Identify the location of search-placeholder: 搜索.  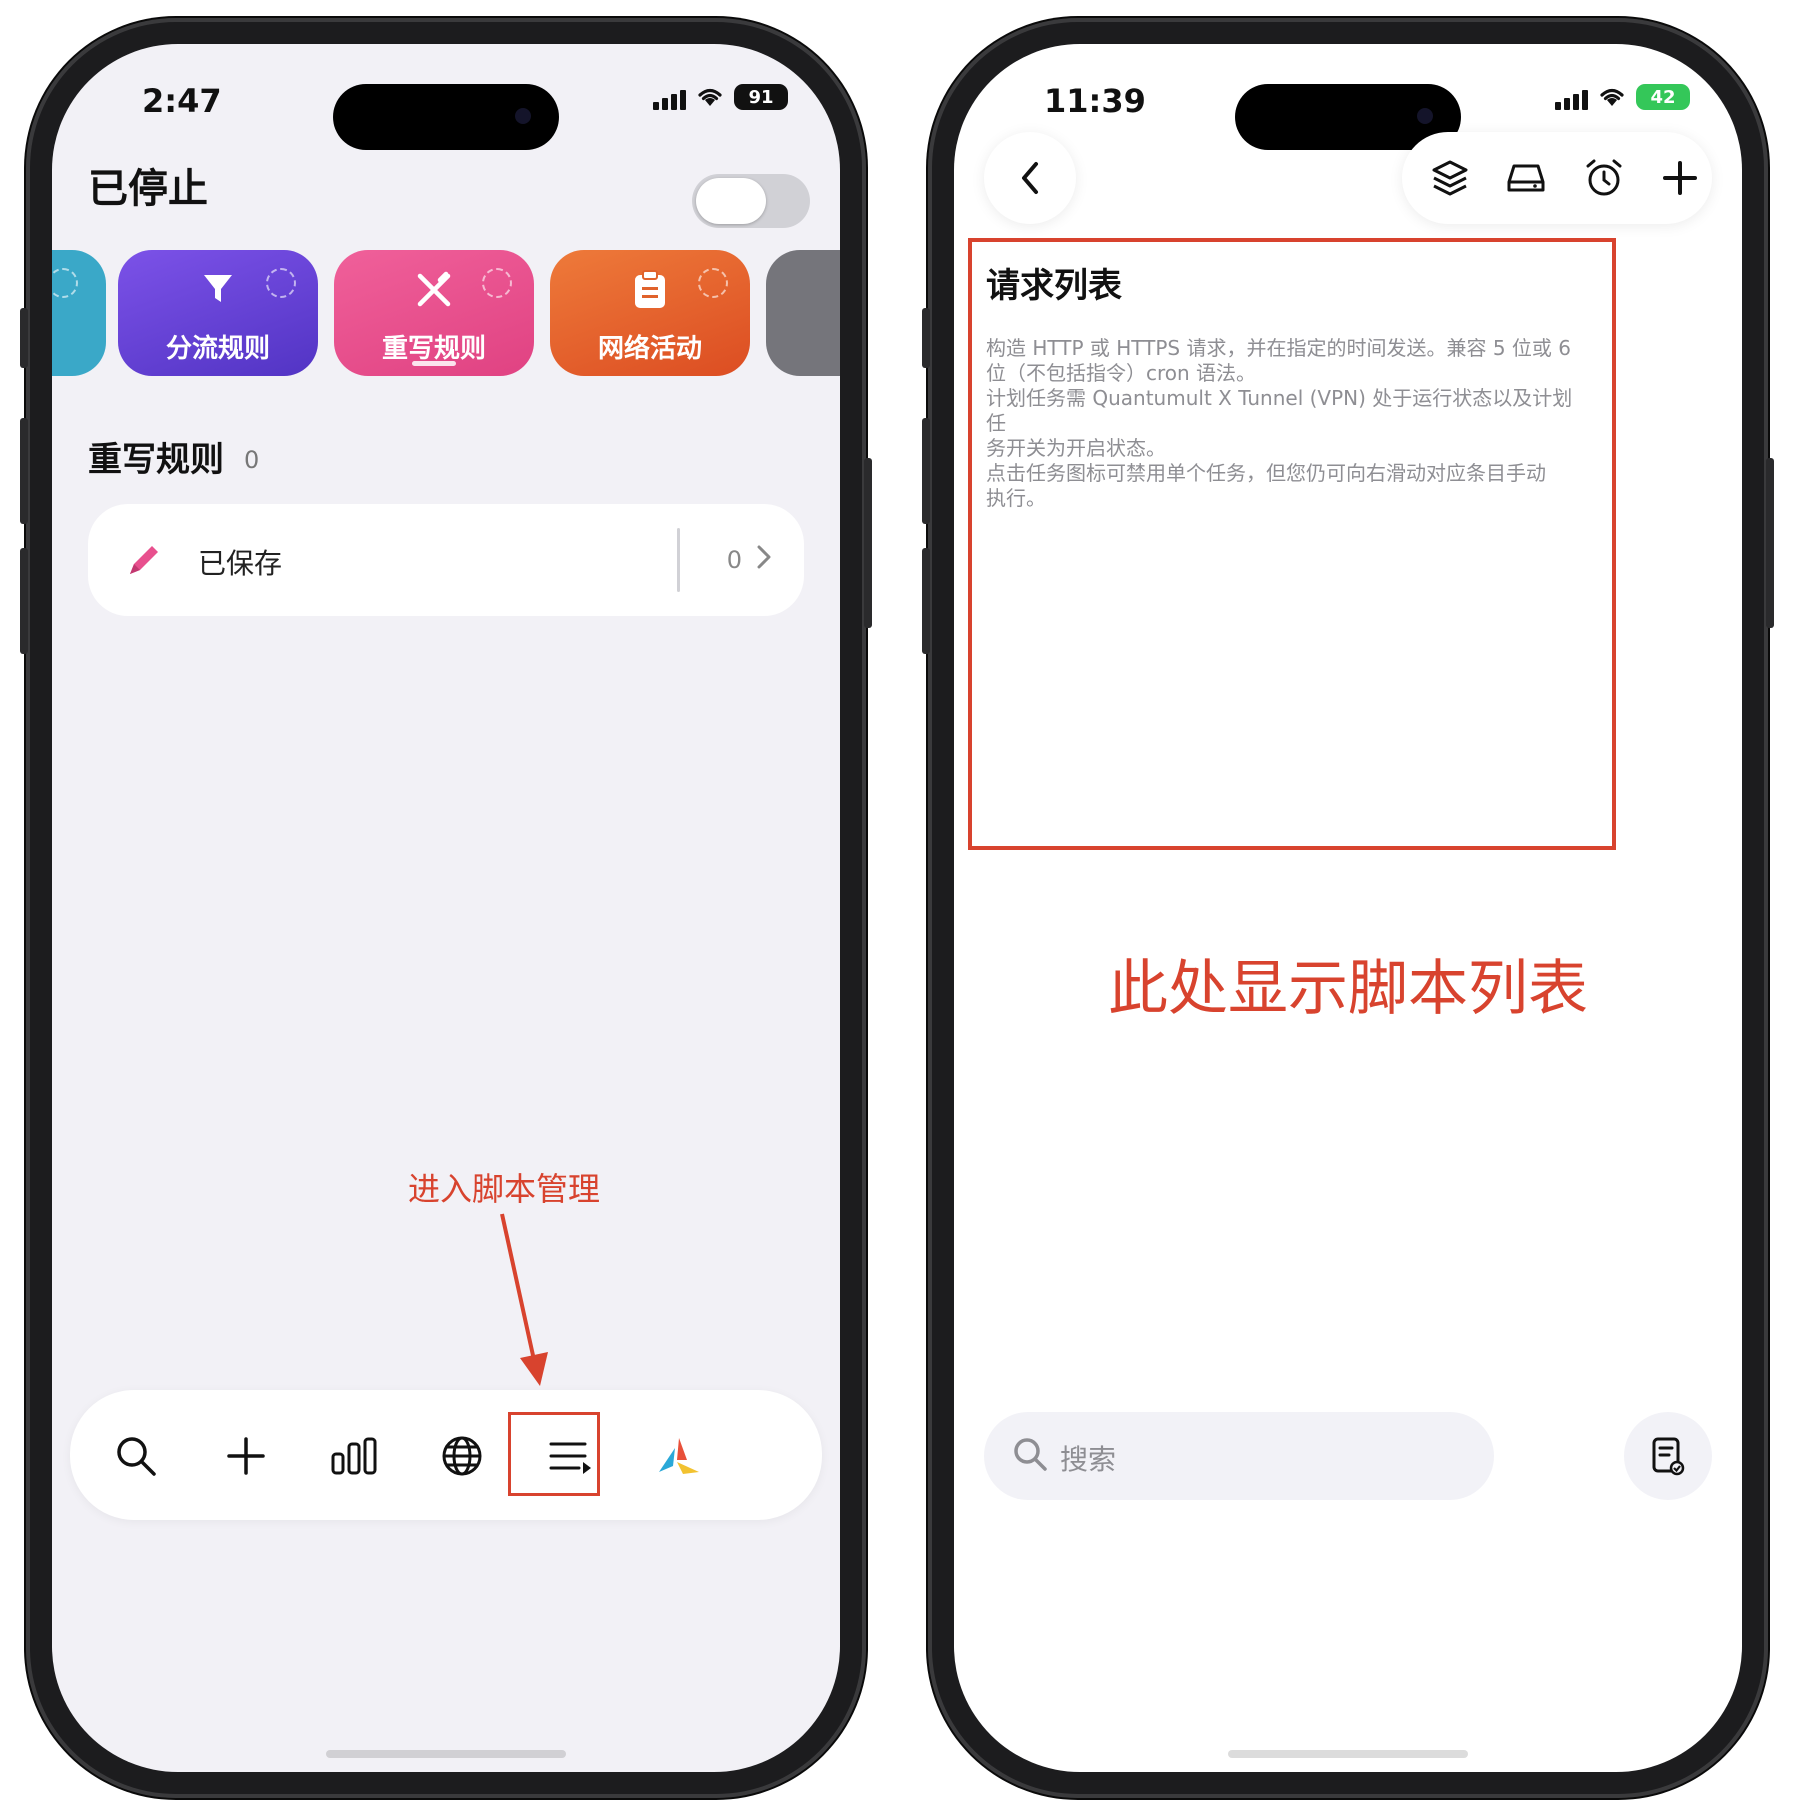
(1088, 1459).